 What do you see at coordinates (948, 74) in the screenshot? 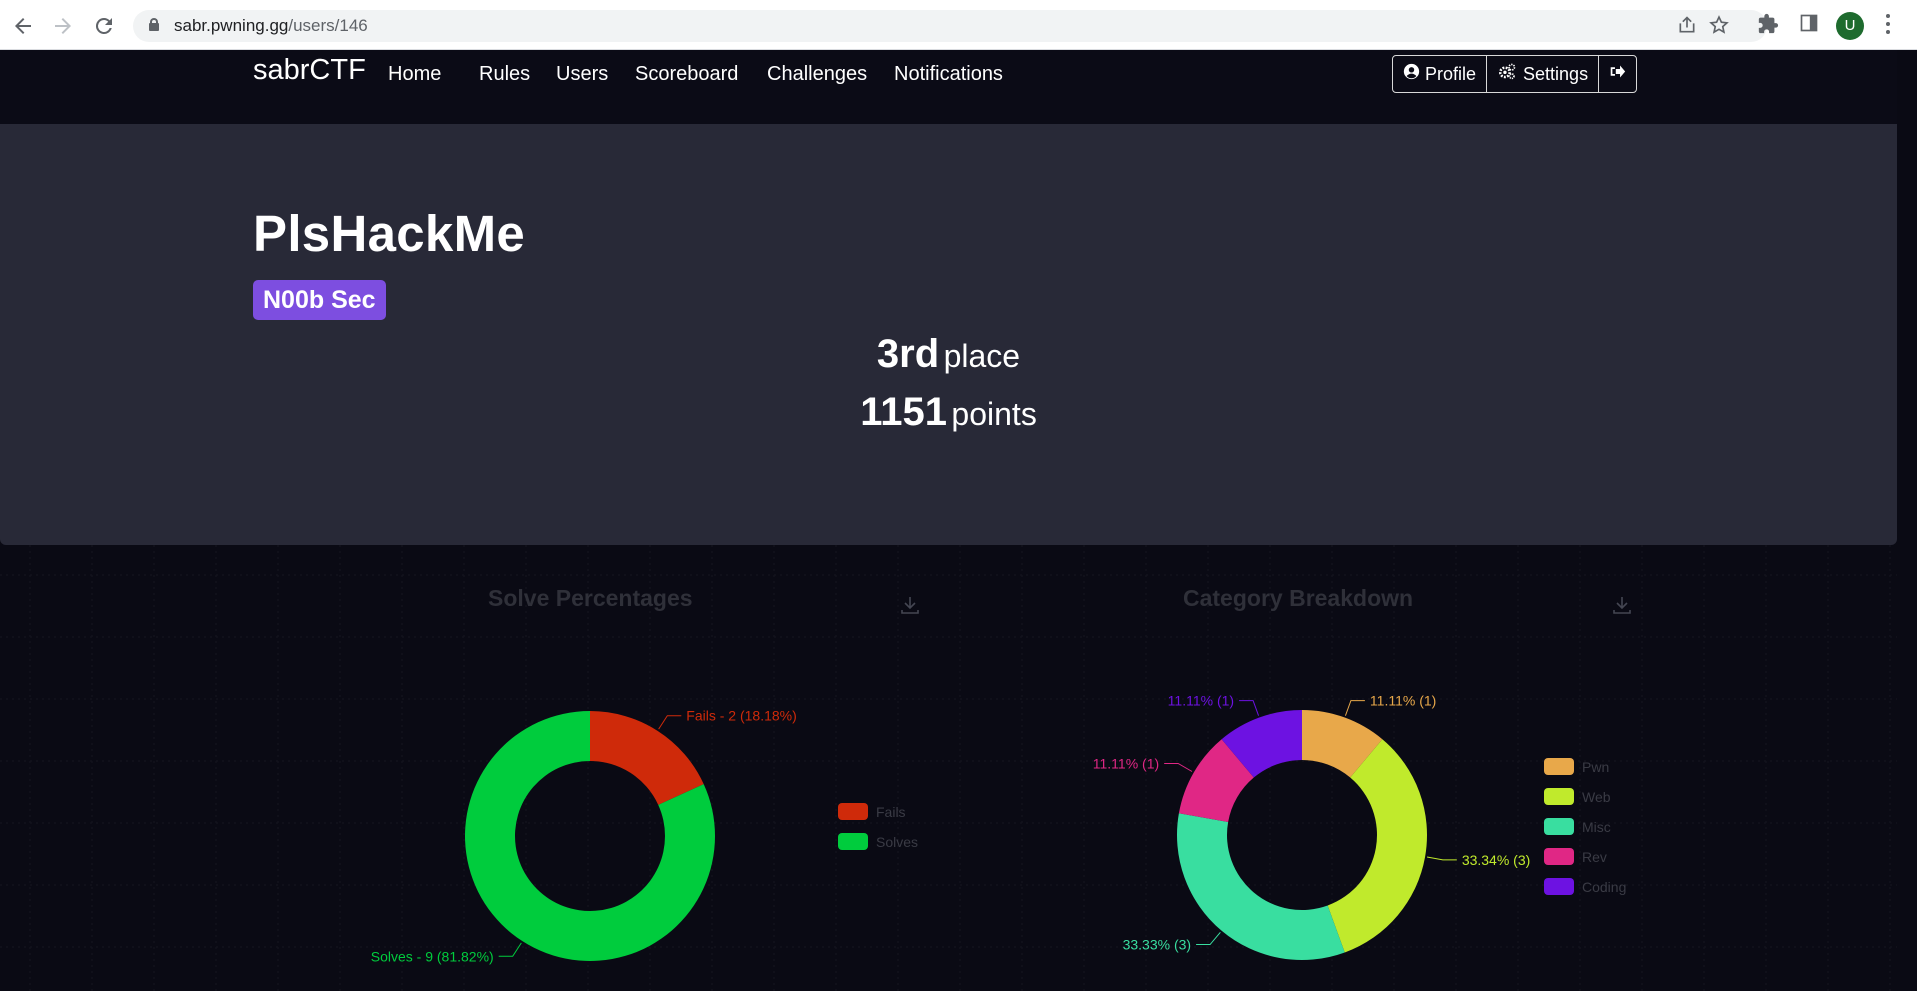
I see `nav-notifications: Notifications` at bounding box center [948, 74].